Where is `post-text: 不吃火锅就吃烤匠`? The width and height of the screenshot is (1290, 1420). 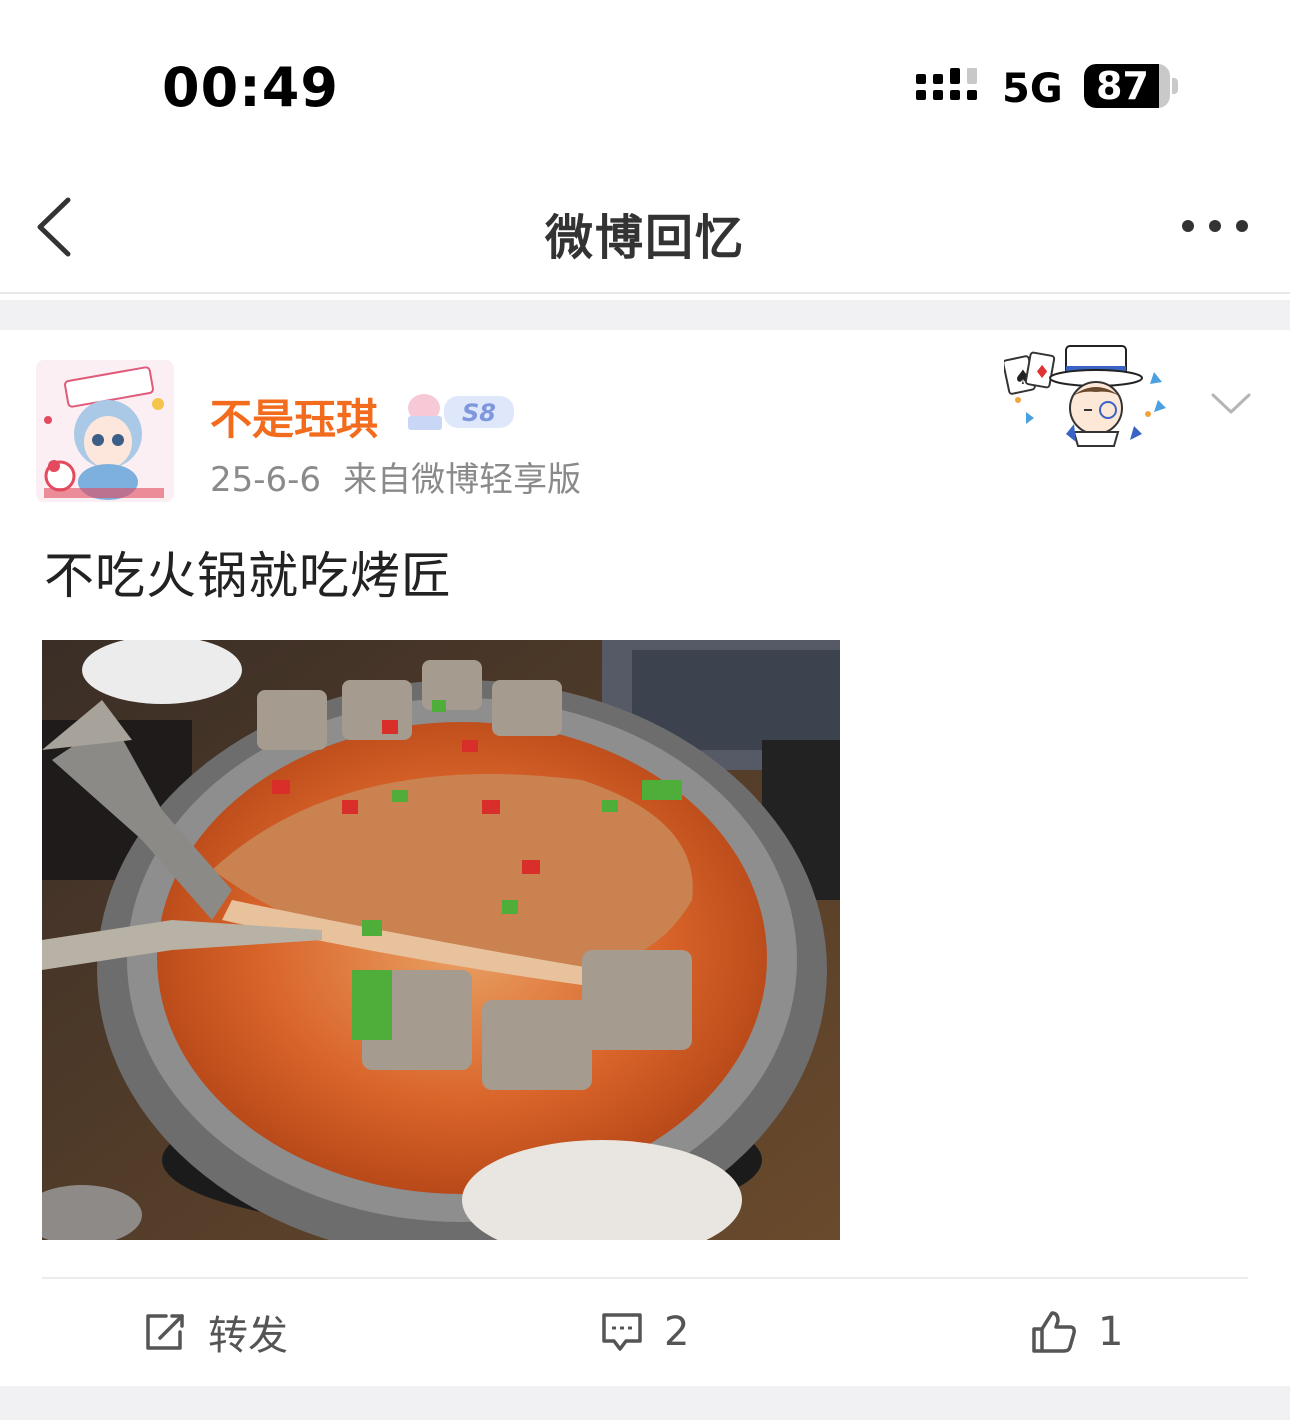
post-text: 不吃火锅就吃烤匠 is located at coordinates (248, 576).